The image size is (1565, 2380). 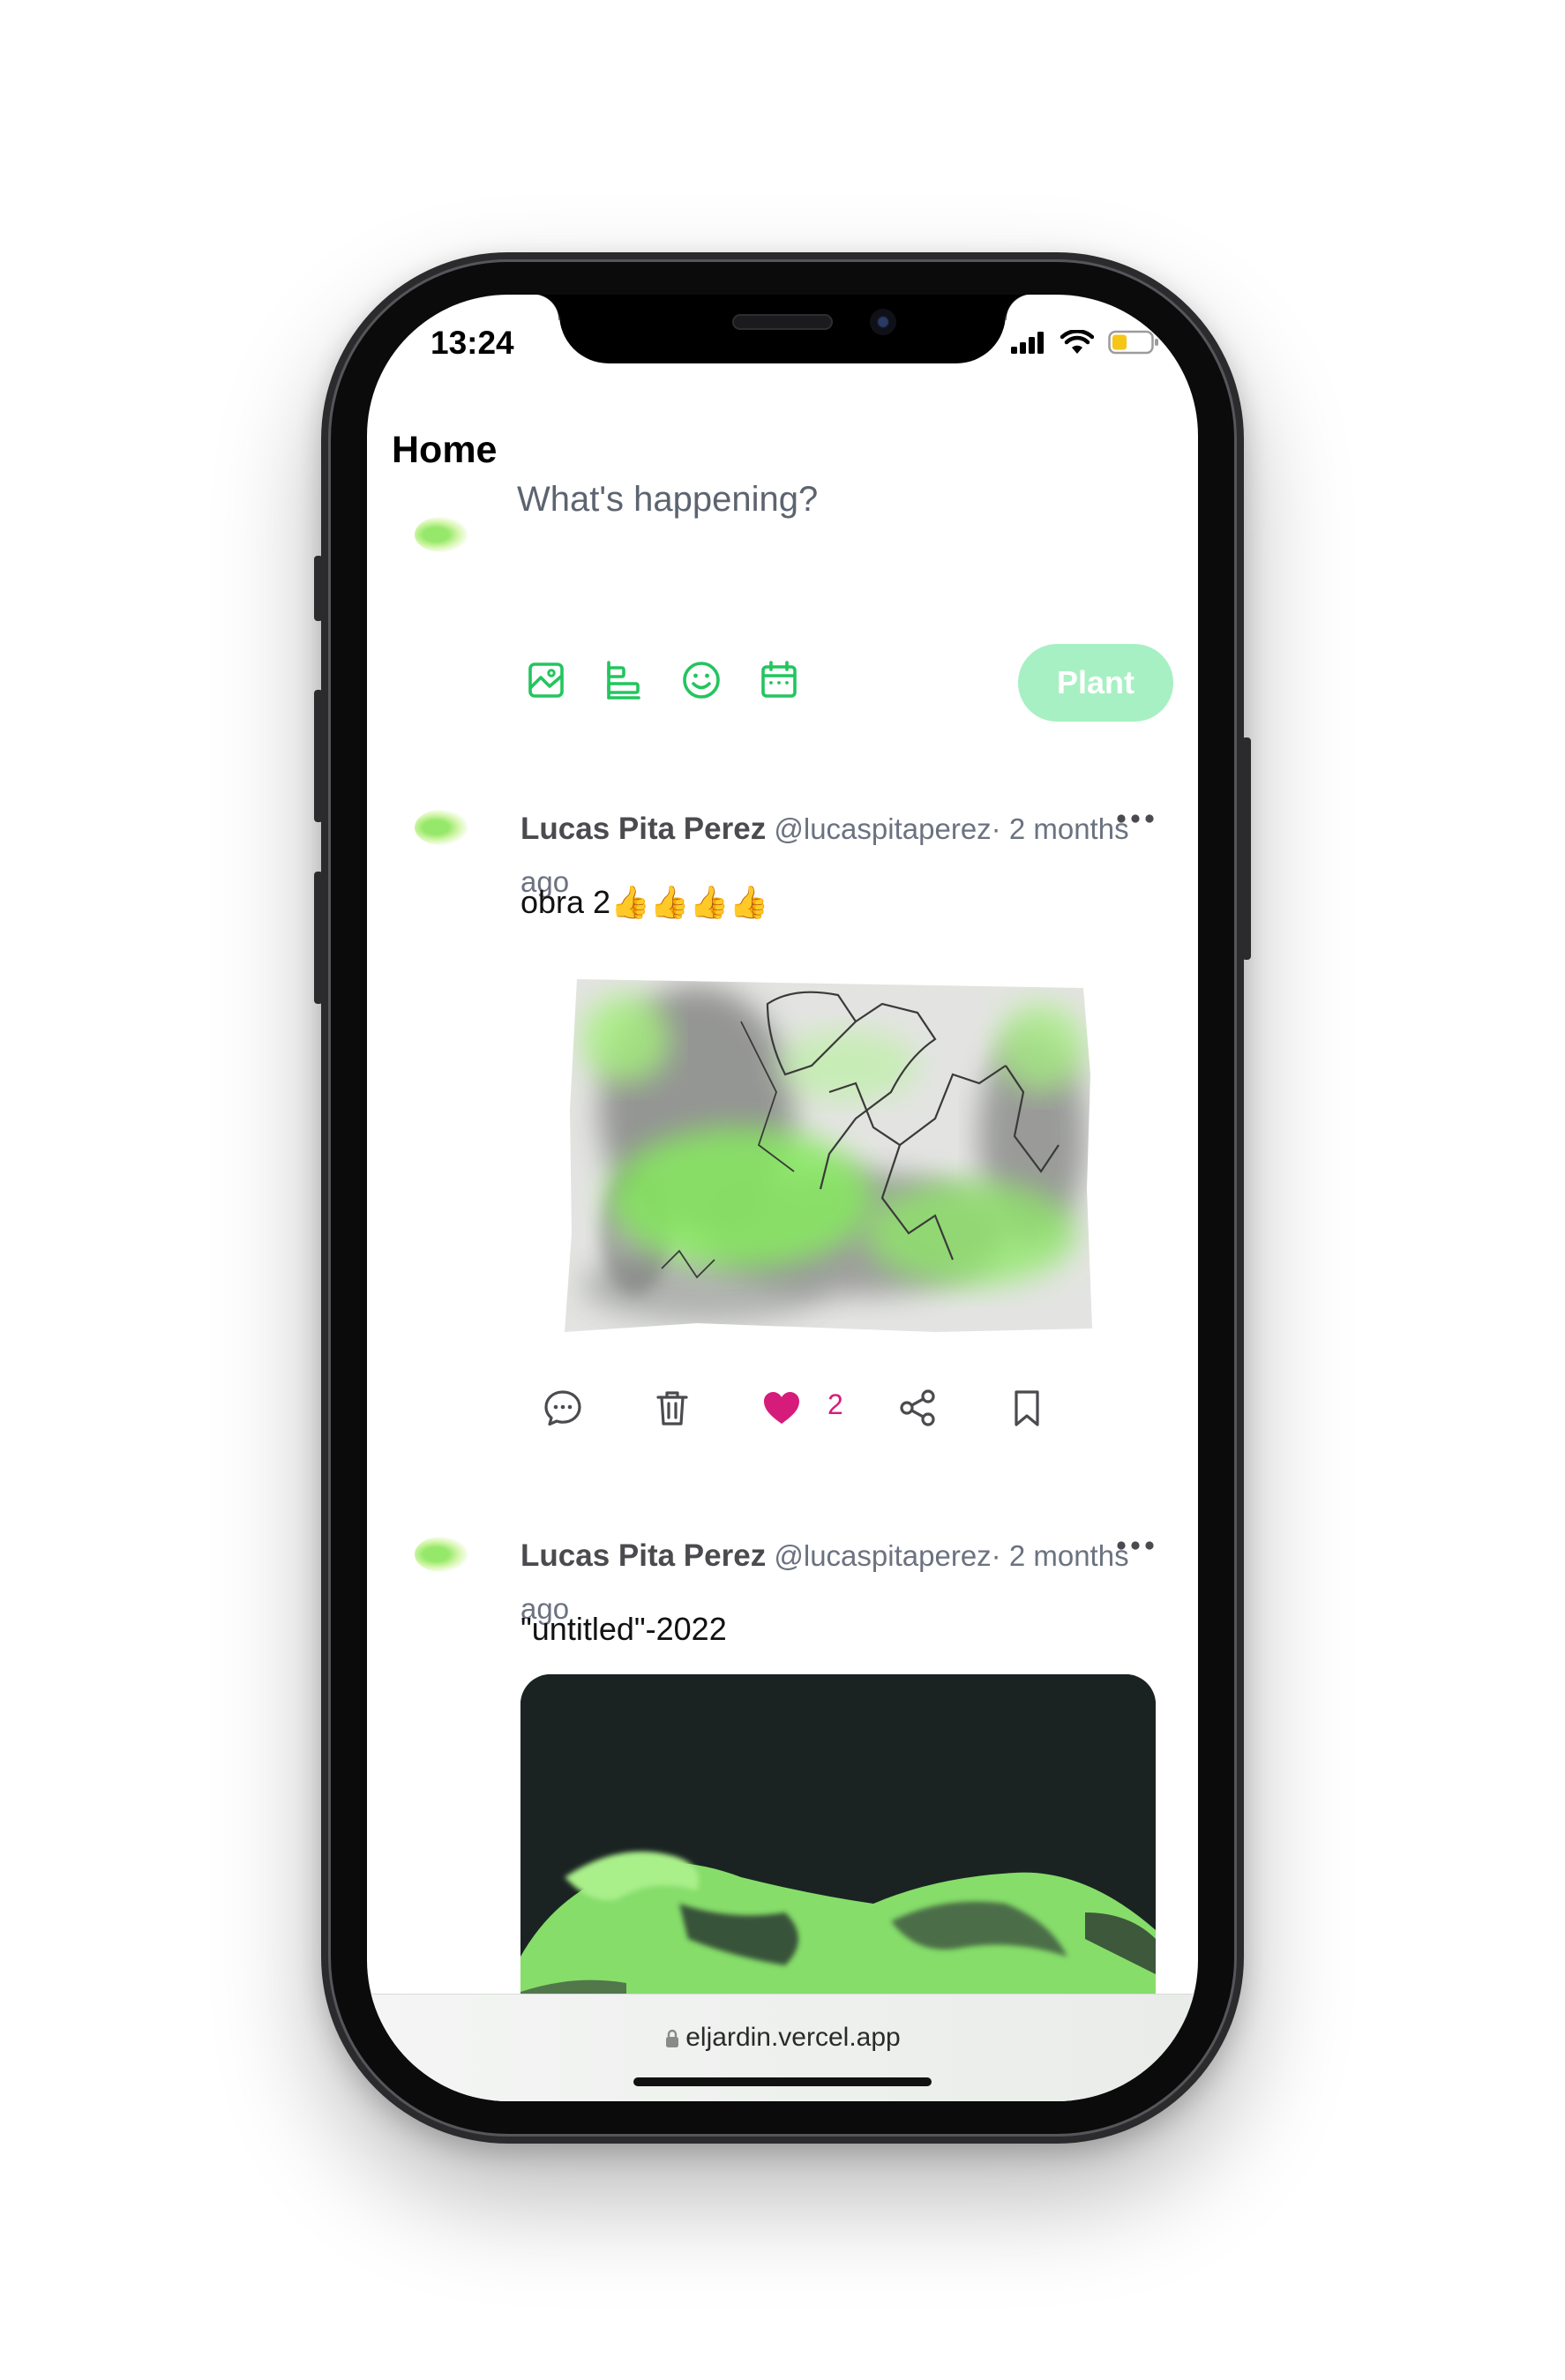 I want to click on emoji-icon, so click(x=701, y=680).